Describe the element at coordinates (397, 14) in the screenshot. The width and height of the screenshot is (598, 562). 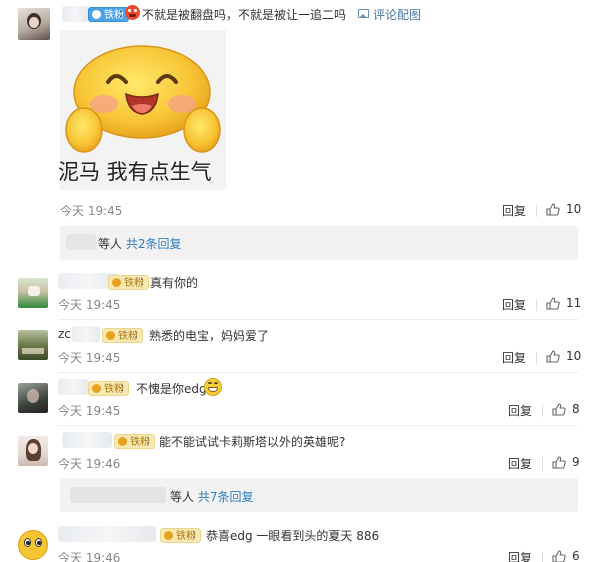
I see `comment-image-link: 评论配图` at that location.